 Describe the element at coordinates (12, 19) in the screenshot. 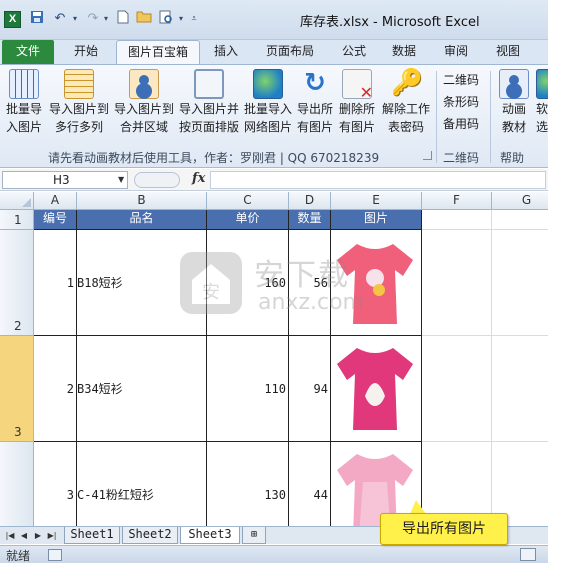

I see `excel-app-icon: X` at that location.